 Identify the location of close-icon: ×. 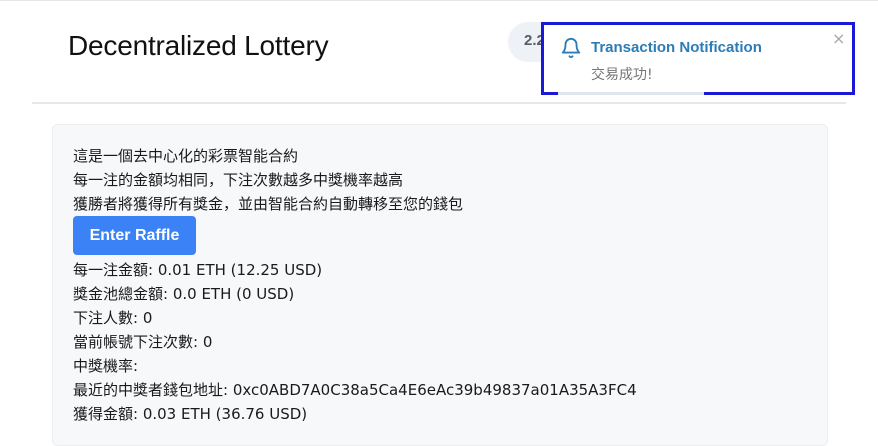
(838, 39).